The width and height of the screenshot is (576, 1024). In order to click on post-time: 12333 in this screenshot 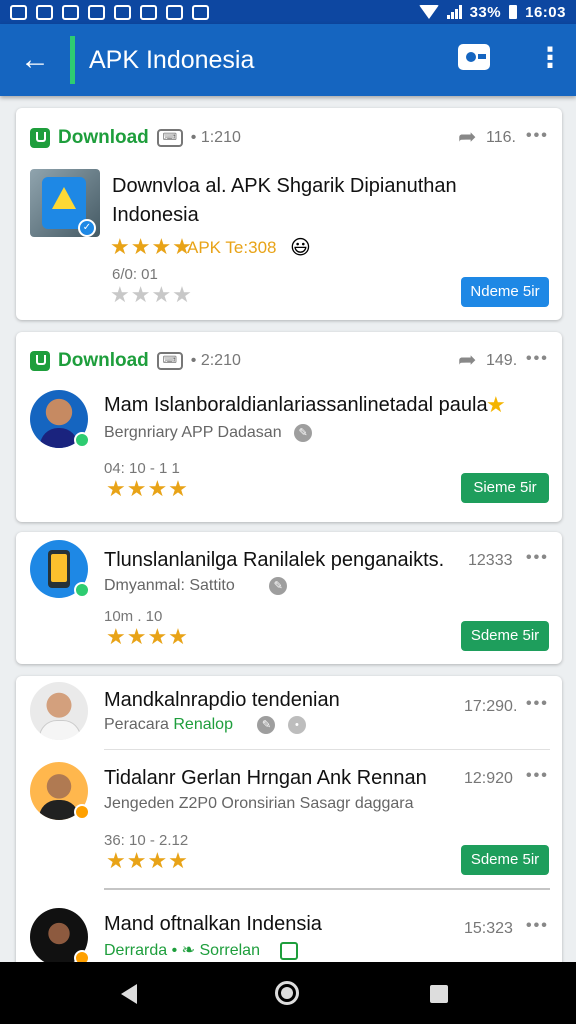, I will do `click(490, 560)`.